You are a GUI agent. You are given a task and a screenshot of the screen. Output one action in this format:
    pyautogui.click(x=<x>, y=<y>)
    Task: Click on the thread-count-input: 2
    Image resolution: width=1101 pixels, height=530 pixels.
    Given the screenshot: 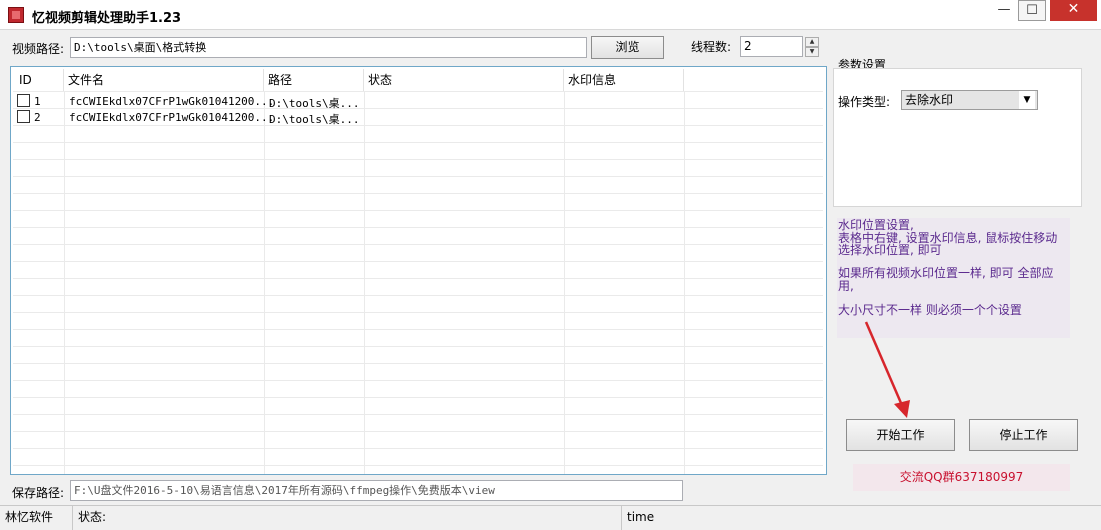 What is the action you would take?
    pyautogui.click(x=771, y=46)
    